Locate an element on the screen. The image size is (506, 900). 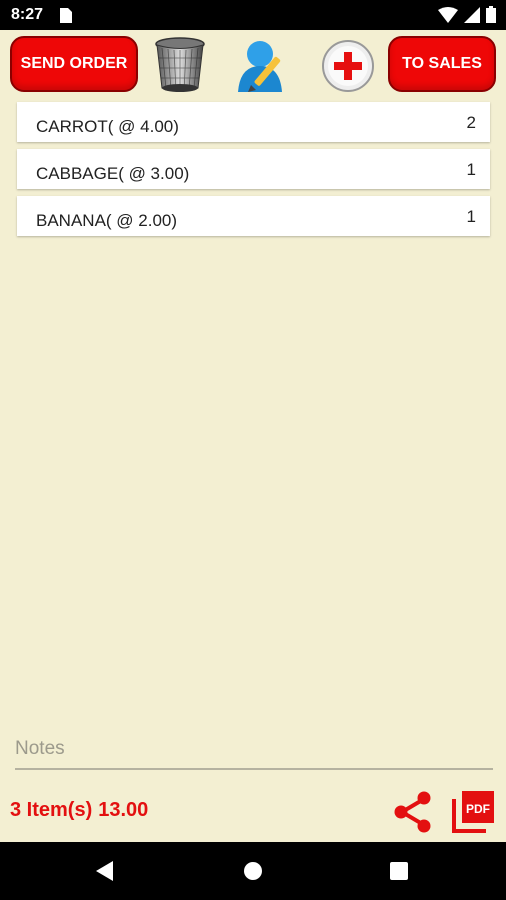
order-summary: 3 Item(s) 13.00 is located at coordinates (82, 810).